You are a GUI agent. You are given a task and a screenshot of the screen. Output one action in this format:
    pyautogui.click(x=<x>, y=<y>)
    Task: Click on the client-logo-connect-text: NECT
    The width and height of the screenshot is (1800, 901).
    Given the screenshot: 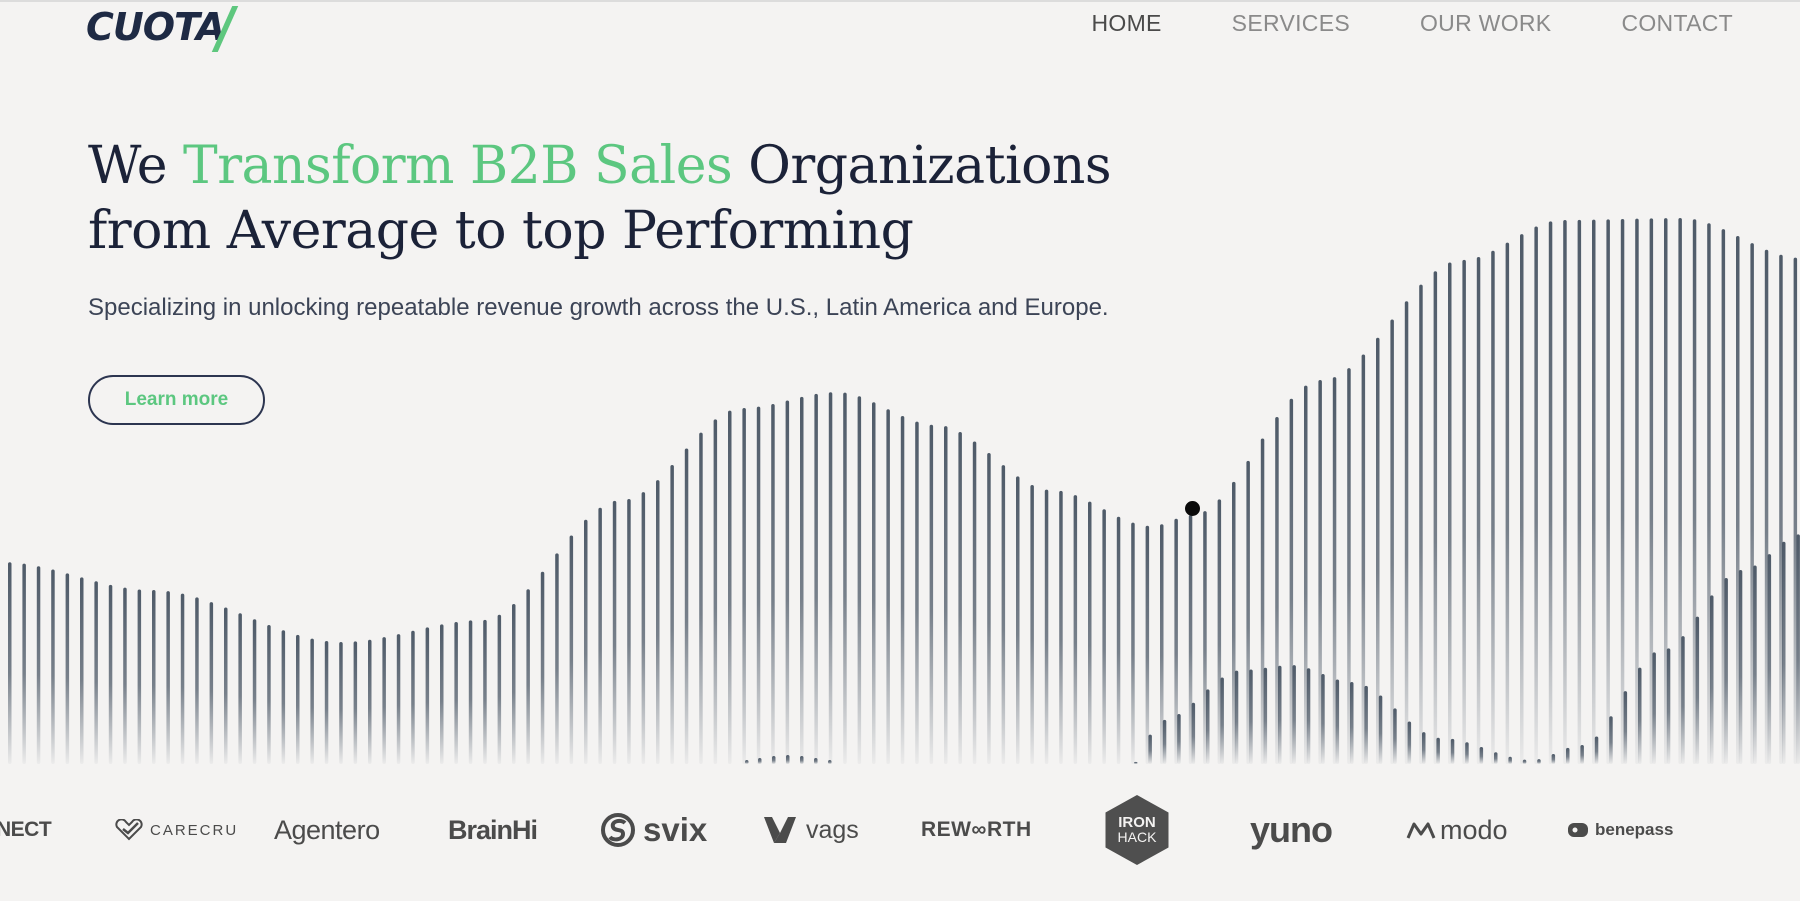 What is the action you would take?
    pyautogui.click(x=26, y=829)
    